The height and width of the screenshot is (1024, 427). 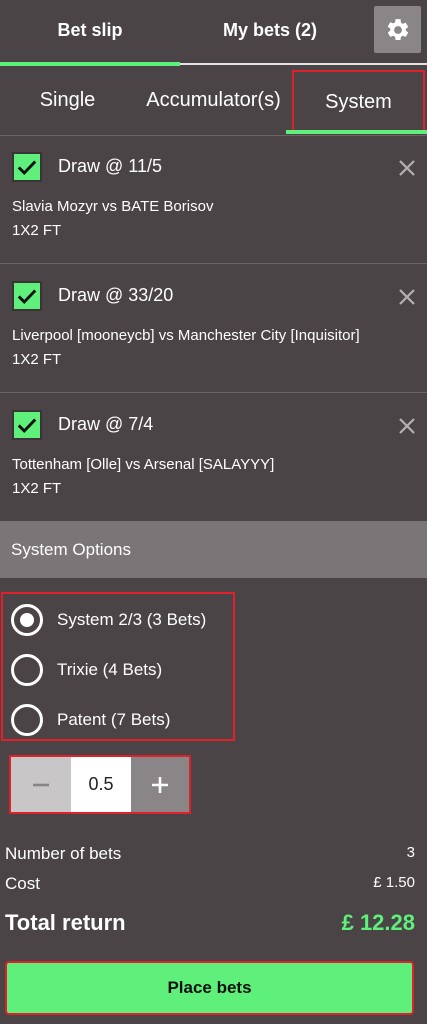 What do you see at coordinates (358, 102) in the screenshot?
I see `tab-system: System` at bounding box center [358, 102].